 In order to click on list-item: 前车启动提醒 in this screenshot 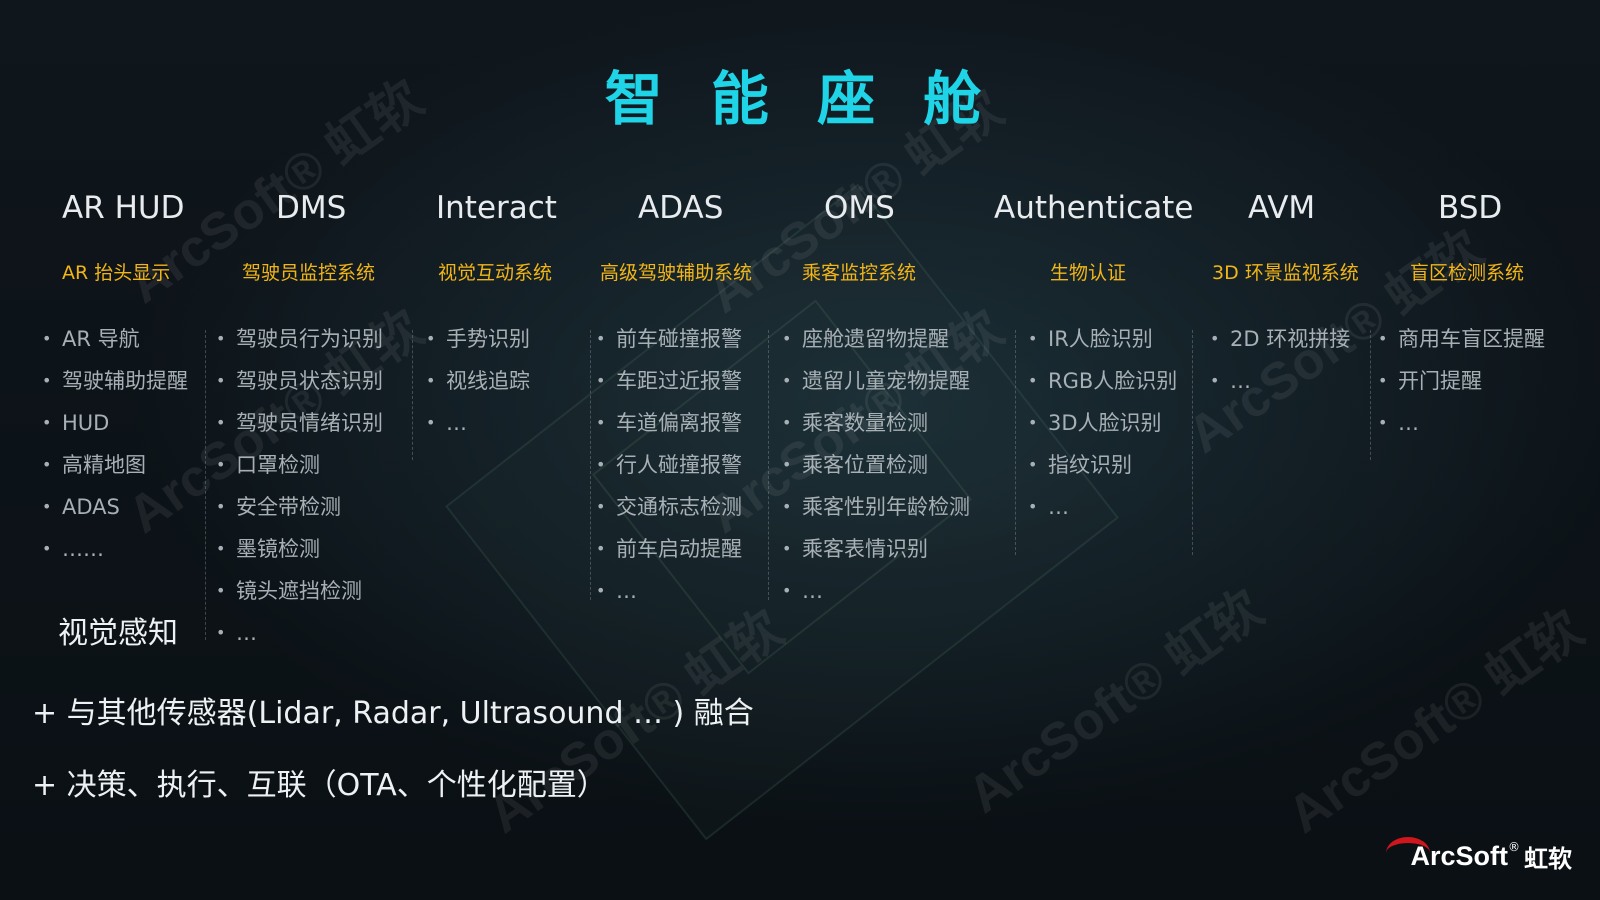, I will do `click(669, 558)`.